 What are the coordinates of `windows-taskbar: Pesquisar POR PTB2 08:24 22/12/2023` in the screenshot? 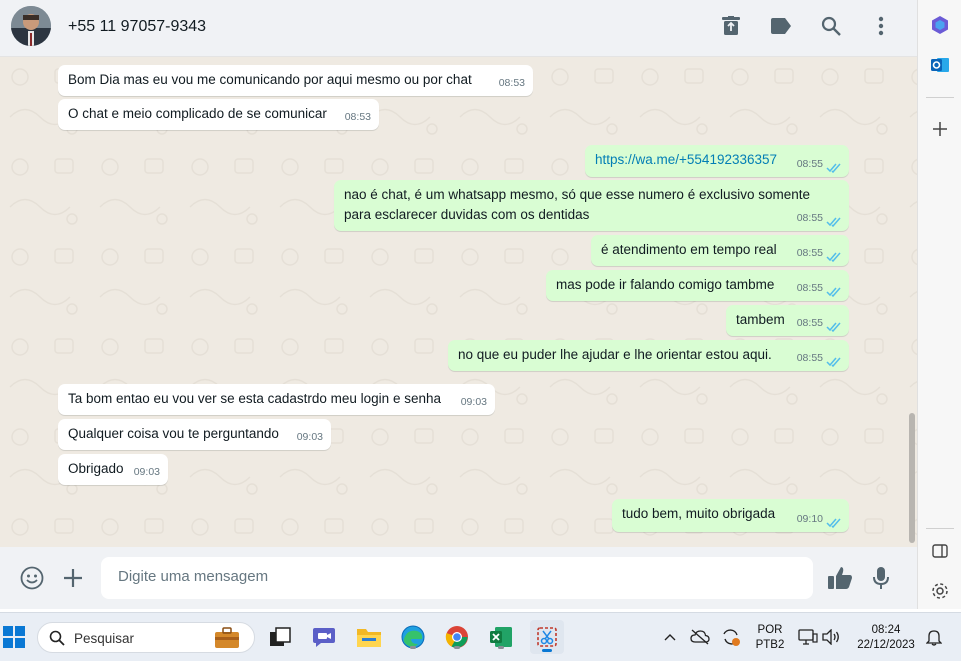 It's located at (480, 636).